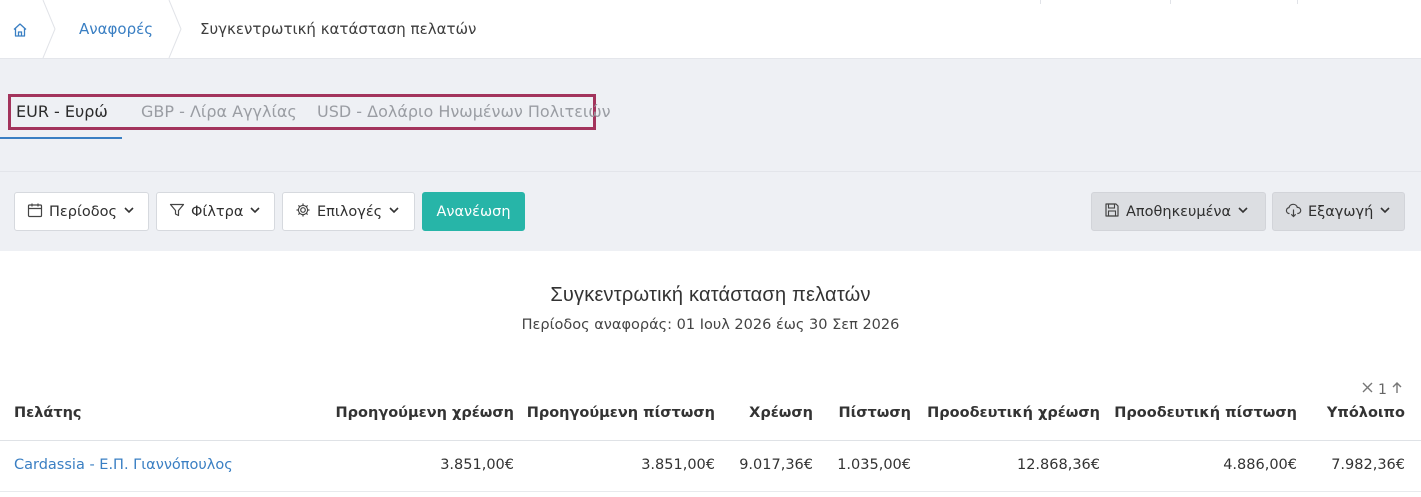 Image resolution: width=1421 pixels, height=497 pixels. What do you see at coordinates (338, 29) in the screenshot?
I see `breadcrumb-current: Συγκεντρωτική κατάσταση πελατών` at bounding box center [338, 29].